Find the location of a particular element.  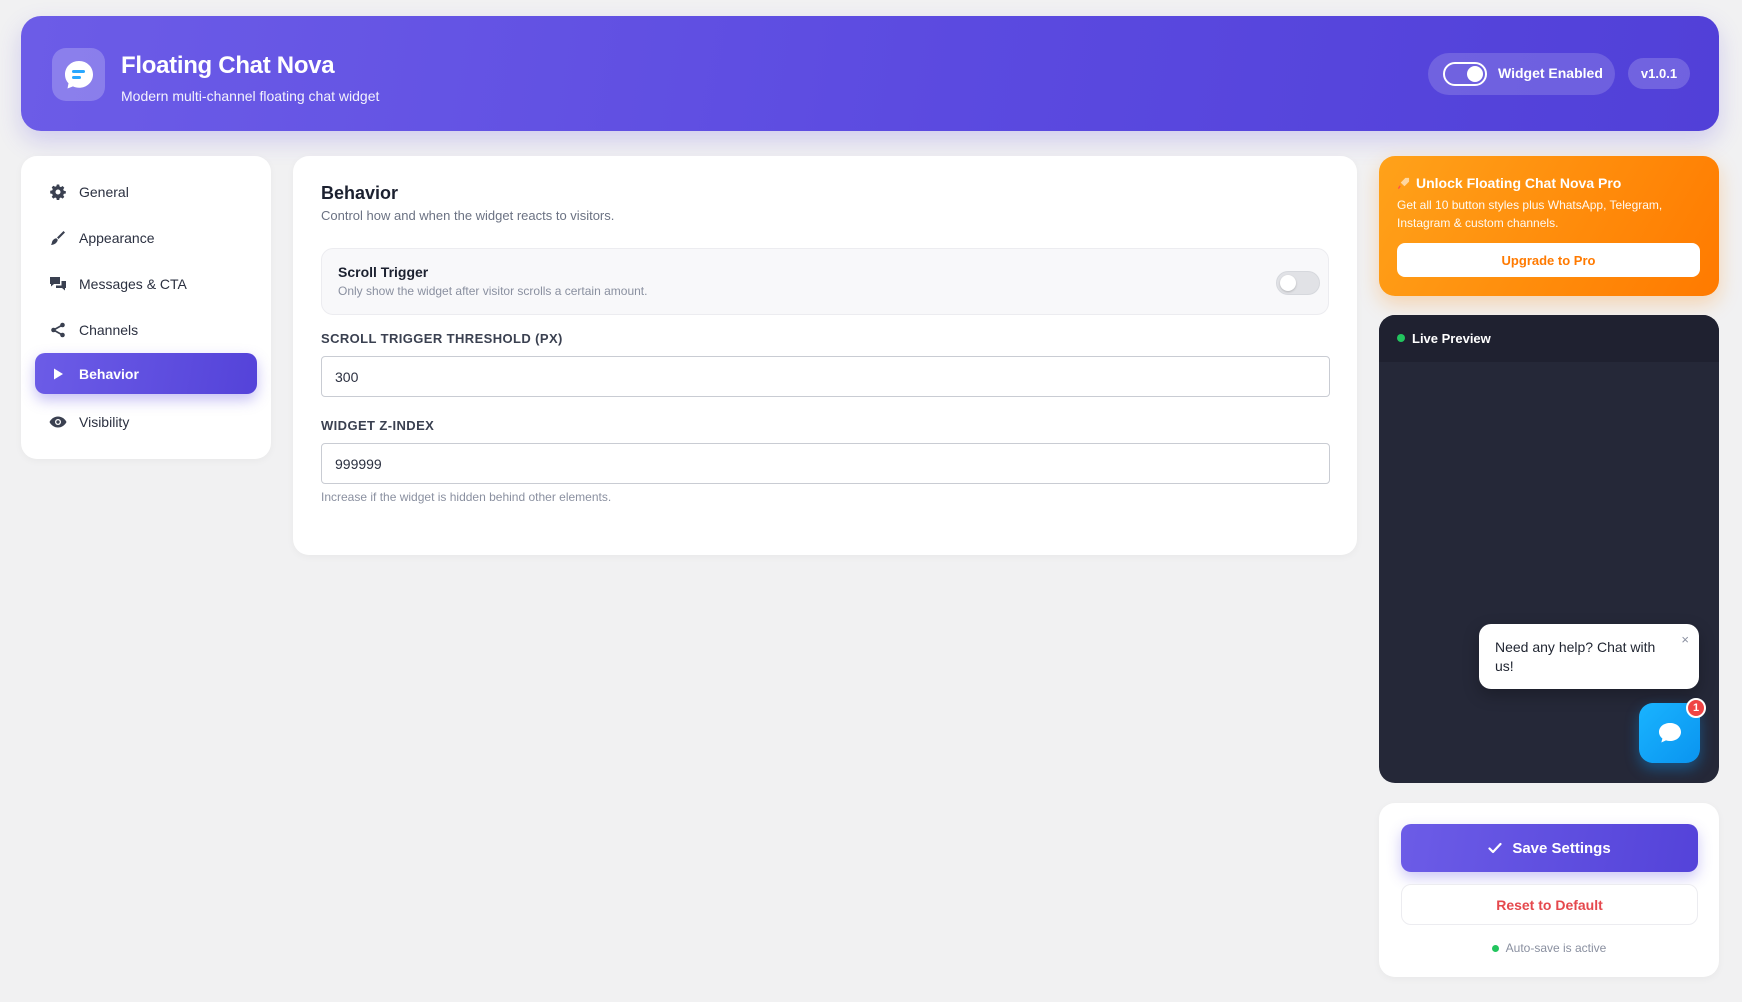

logo is located at coordinates (78, 74).